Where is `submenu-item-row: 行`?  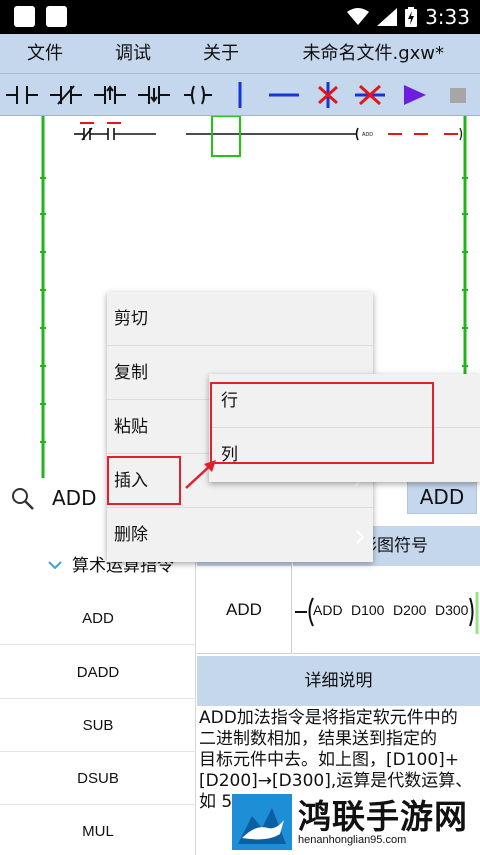 submenu-item-row: 行 is located at coordinates (344, 401).